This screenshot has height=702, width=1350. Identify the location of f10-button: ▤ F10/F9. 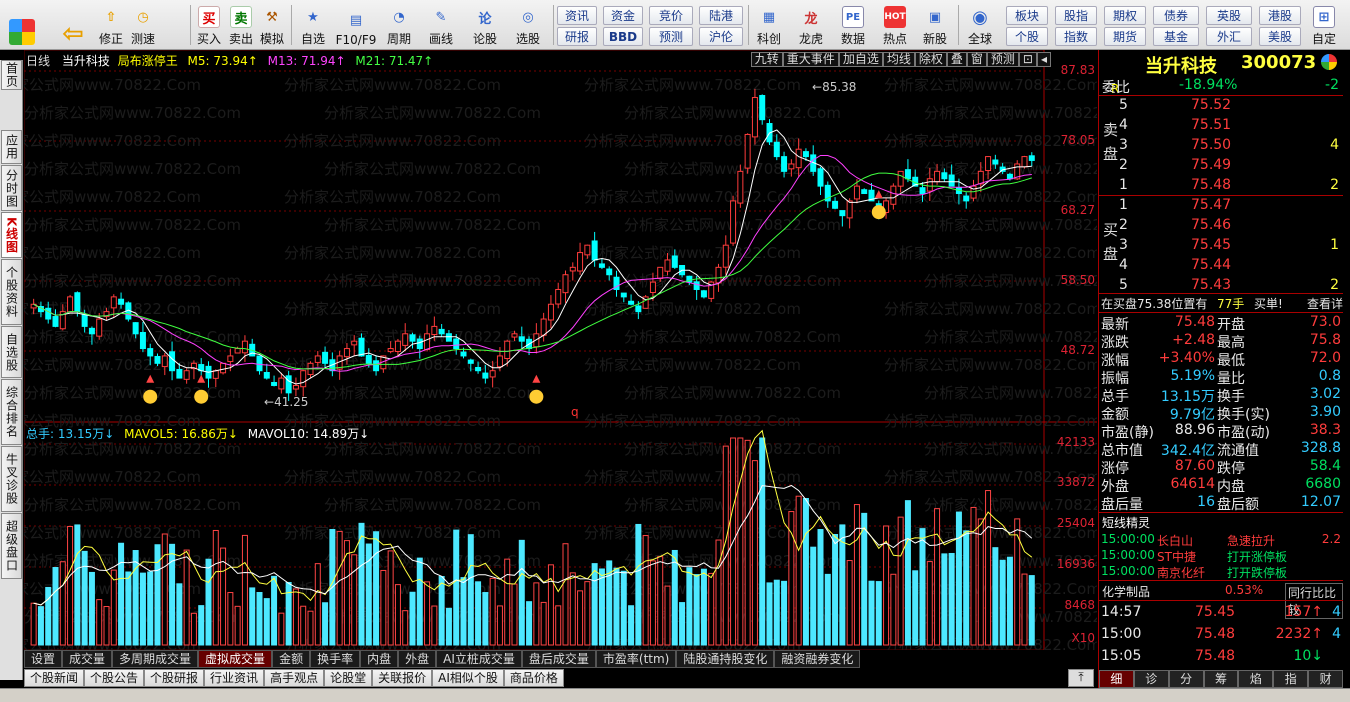
(356, 25).